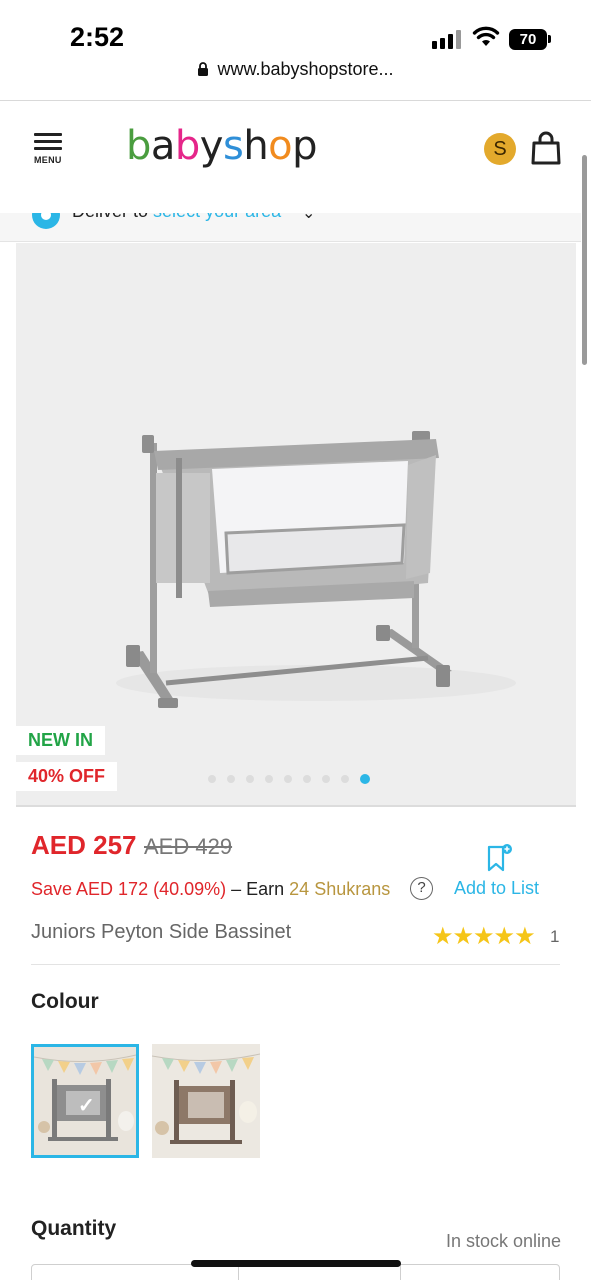 Image resolution: width=591 pixels, height=1280 pixels. Describe the element at coordinates (421, 888) in the screenshot. I see `help-icon: ?` at that location.